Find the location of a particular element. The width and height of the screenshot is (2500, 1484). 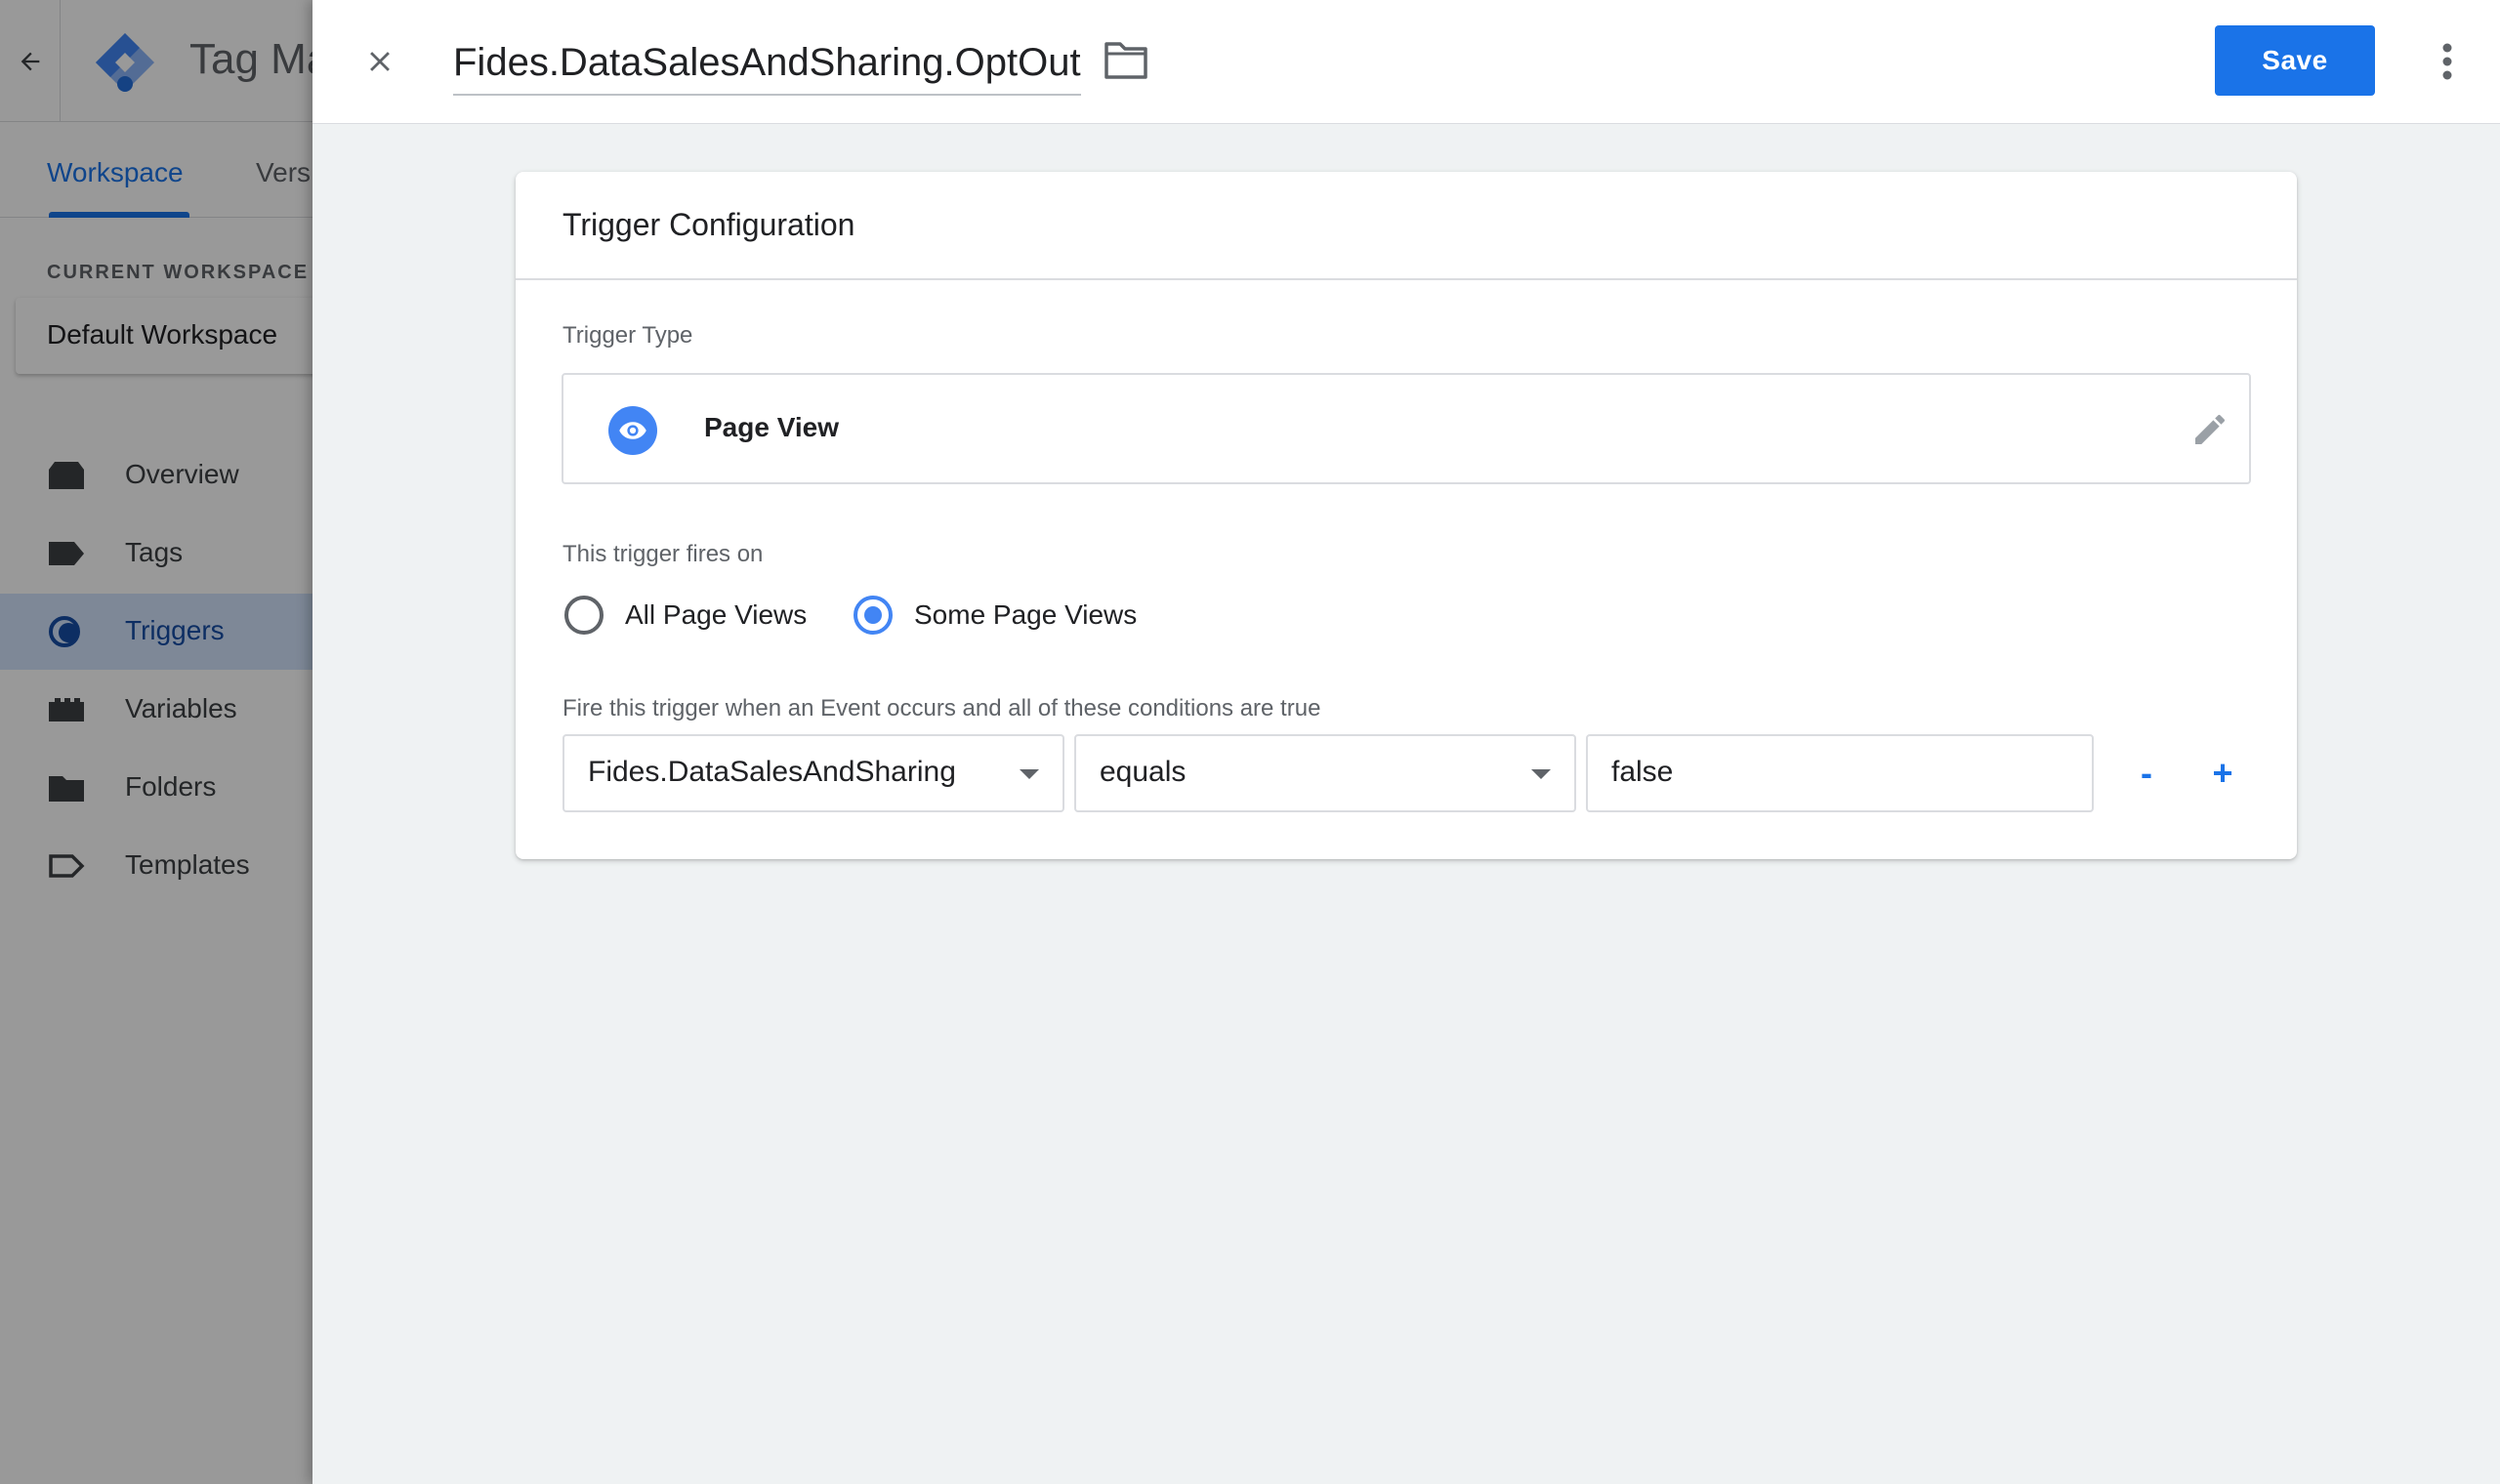

trigger-type-selector: Page View is located at coordinates (1406, 429).